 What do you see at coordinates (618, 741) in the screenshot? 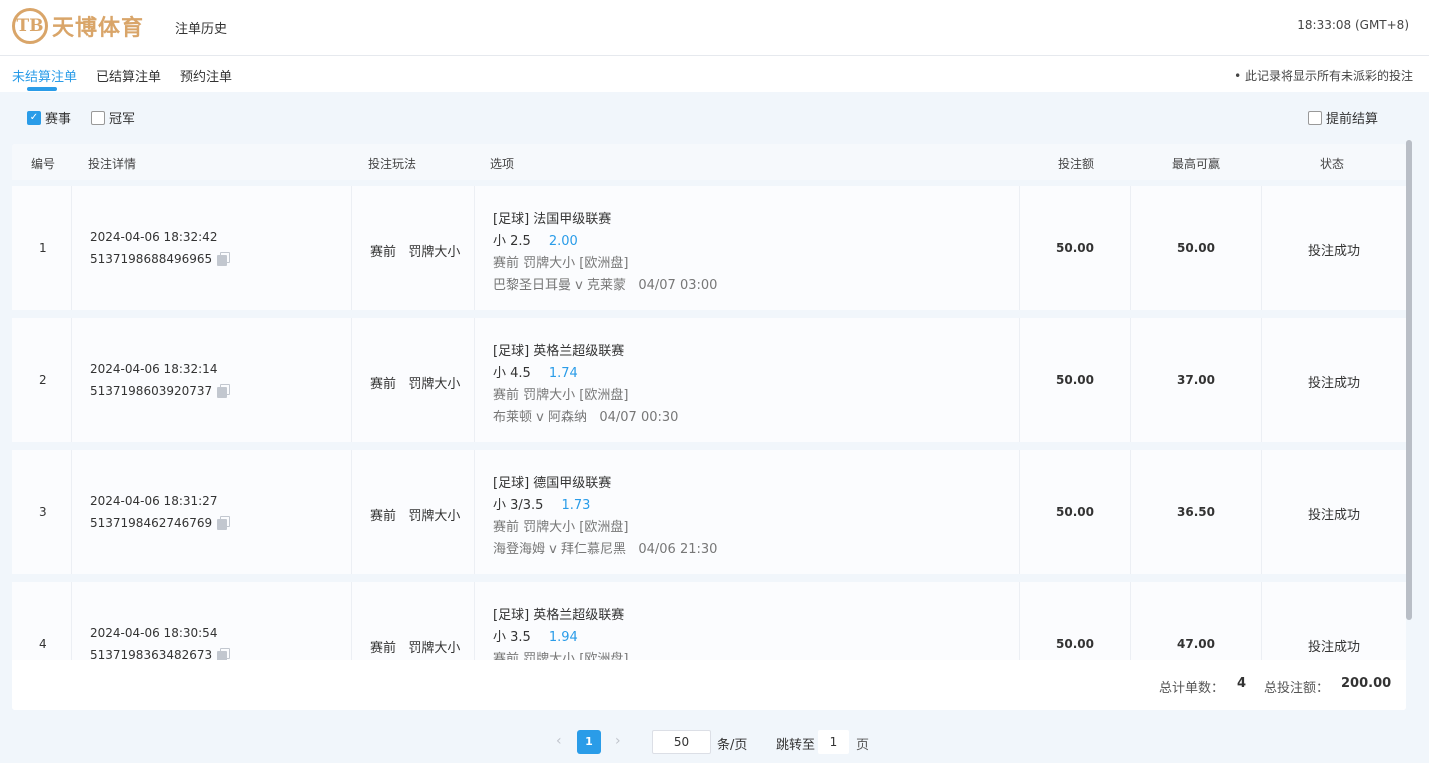
I see `next-page-icon: ›` at bounding box center [618, 741].